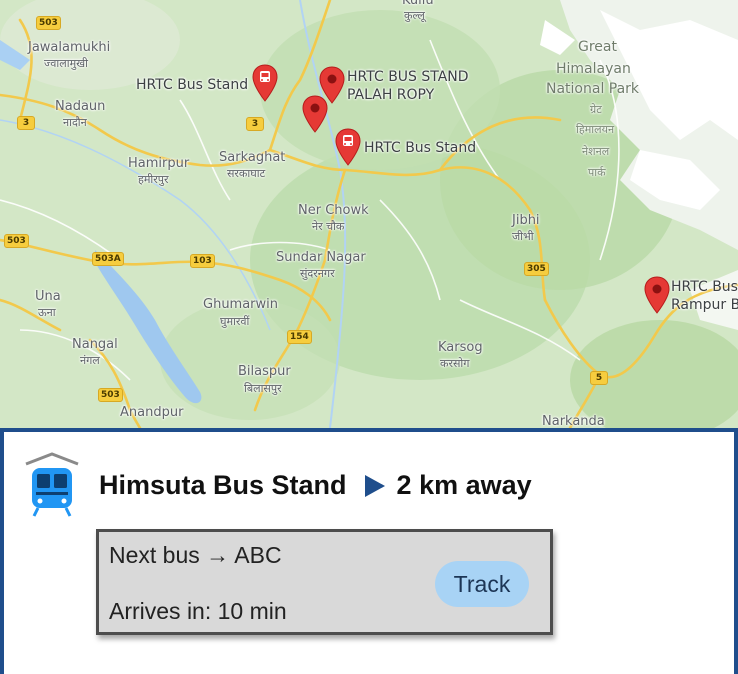 The height and width of the screenshot is (674, 738). Describe the element at coordinates (464, 485) in the screenshot. I see `distance-label: 2 km away` at that location.